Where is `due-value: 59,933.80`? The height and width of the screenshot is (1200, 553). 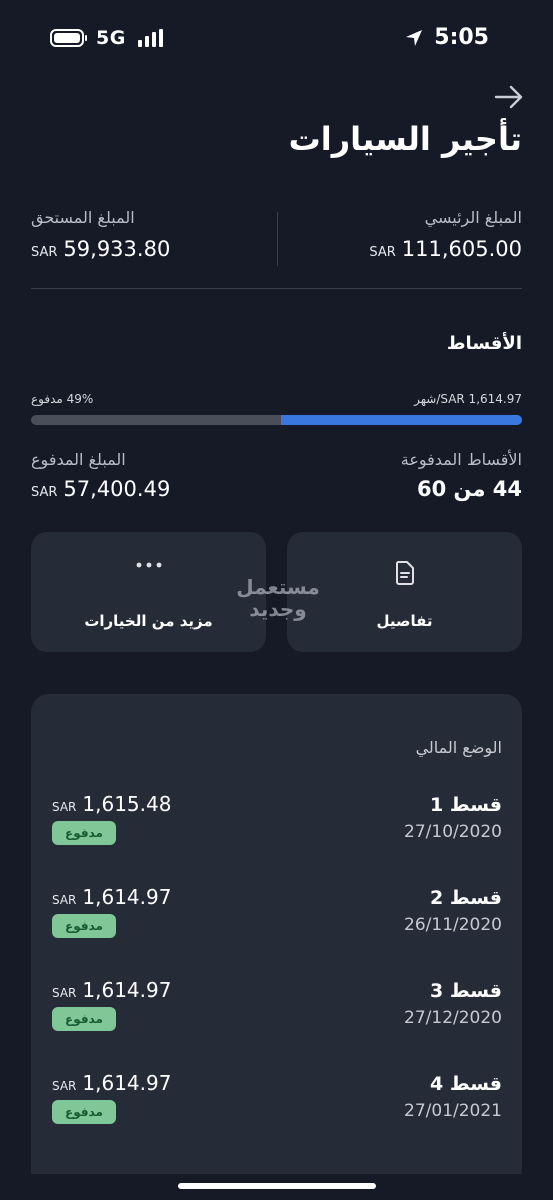 due-value: 59,933.80 is located at coordinates (117, 249).